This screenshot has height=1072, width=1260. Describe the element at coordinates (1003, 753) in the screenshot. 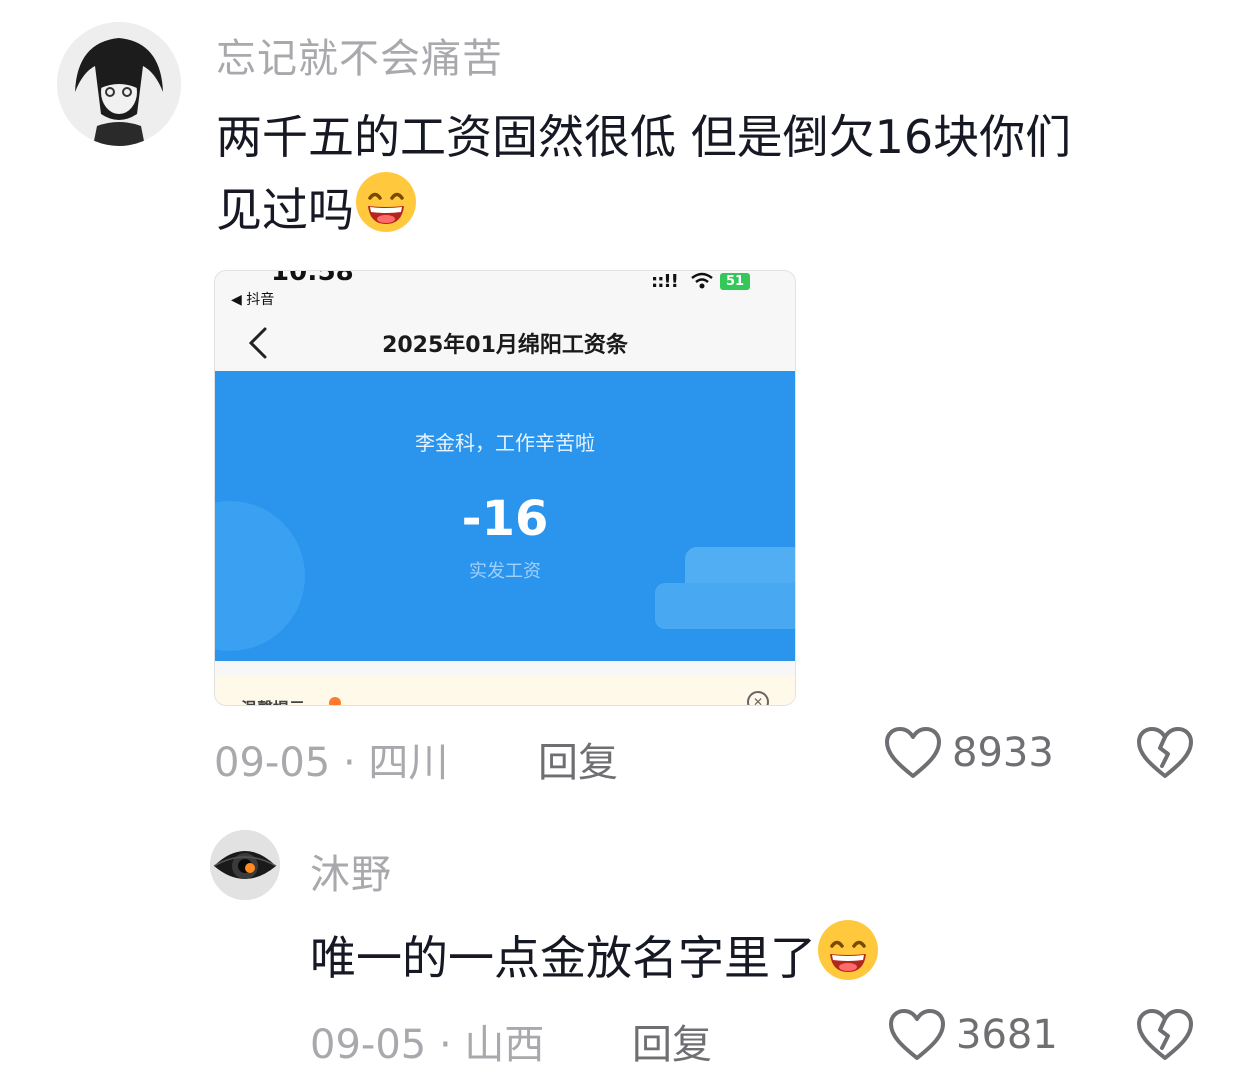

I see `like-count: 8933` at that location.